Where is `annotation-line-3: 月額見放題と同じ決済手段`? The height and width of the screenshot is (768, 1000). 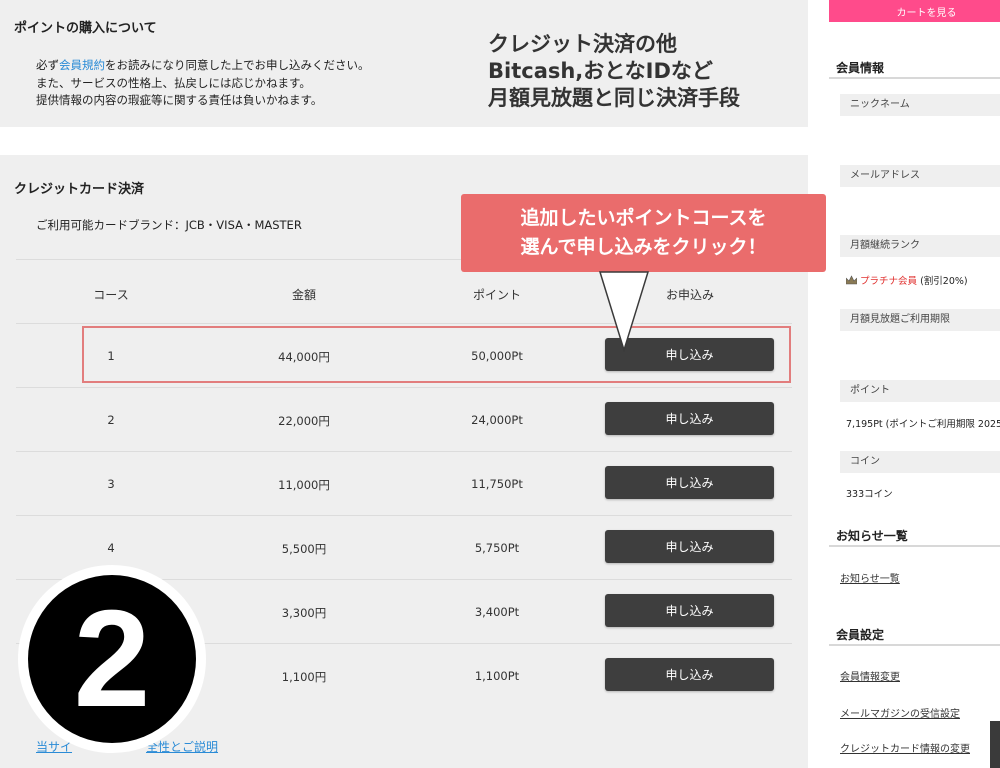 annotation-line-3: 月額見放題と同じ決済手段 is located at coordinates (614, 98).